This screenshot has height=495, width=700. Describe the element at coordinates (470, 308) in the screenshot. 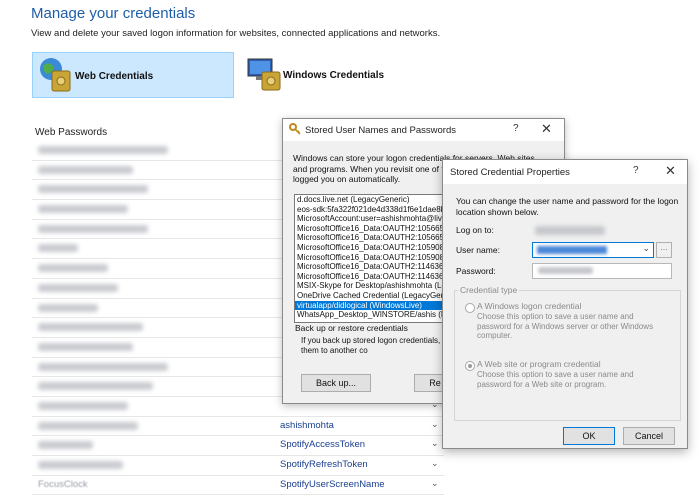

I see `windows-logon-radio` at that location.